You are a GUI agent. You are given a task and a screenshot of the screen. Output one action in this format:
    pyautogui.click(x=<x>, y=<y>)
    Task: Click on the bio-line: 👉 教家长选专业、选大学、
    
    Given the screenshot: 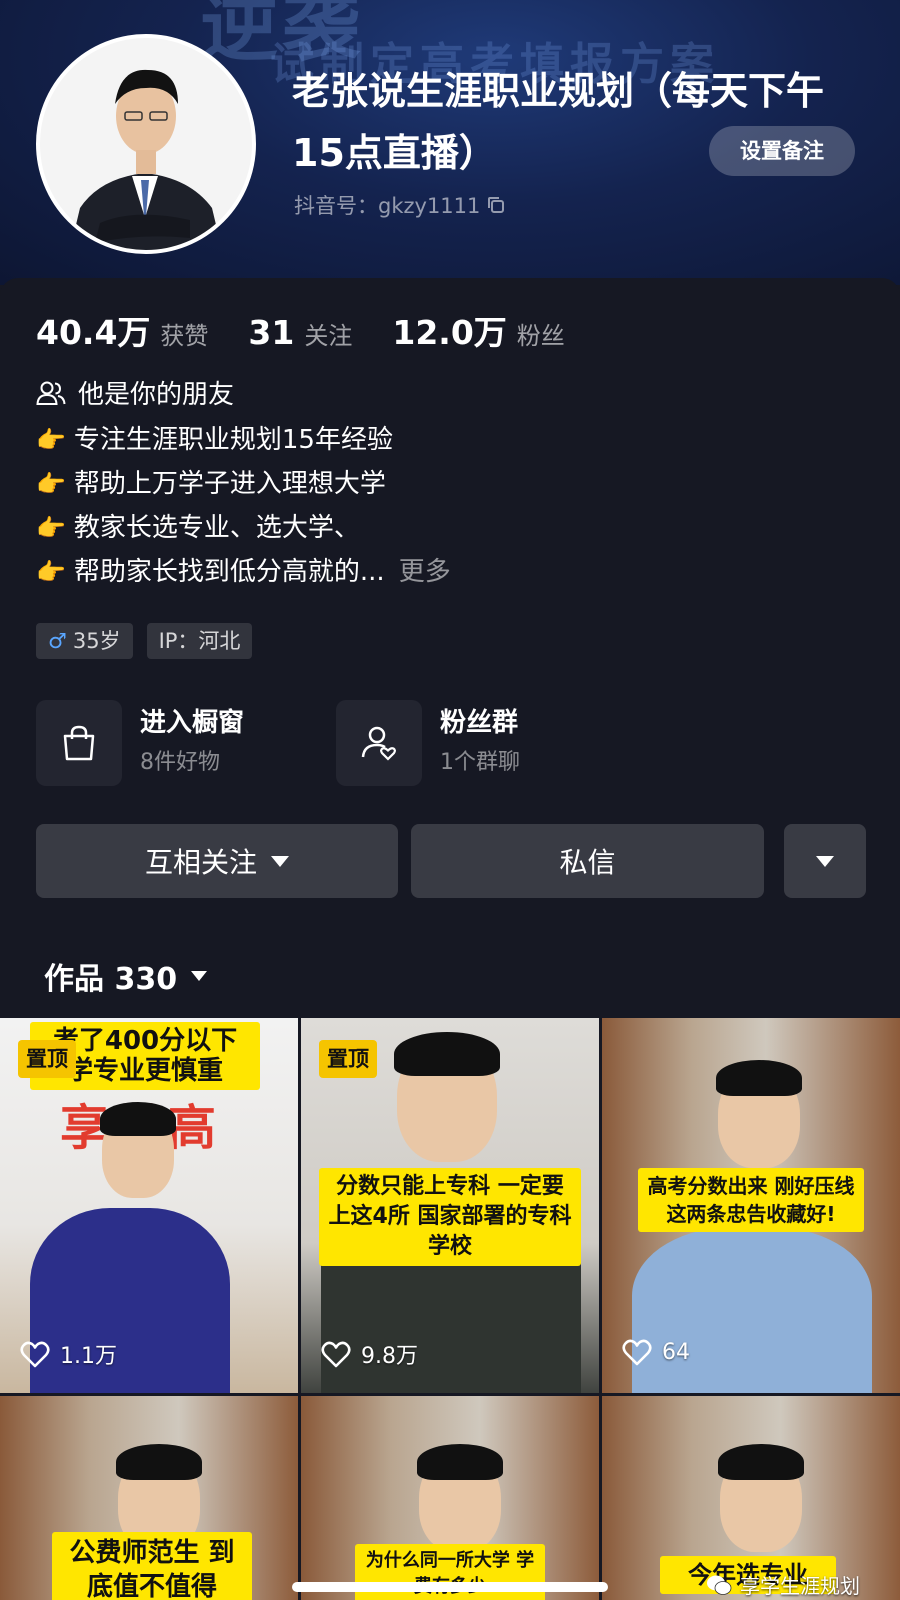 What is the action you would take?
    pyautogui.click(x=446, y=528)
    